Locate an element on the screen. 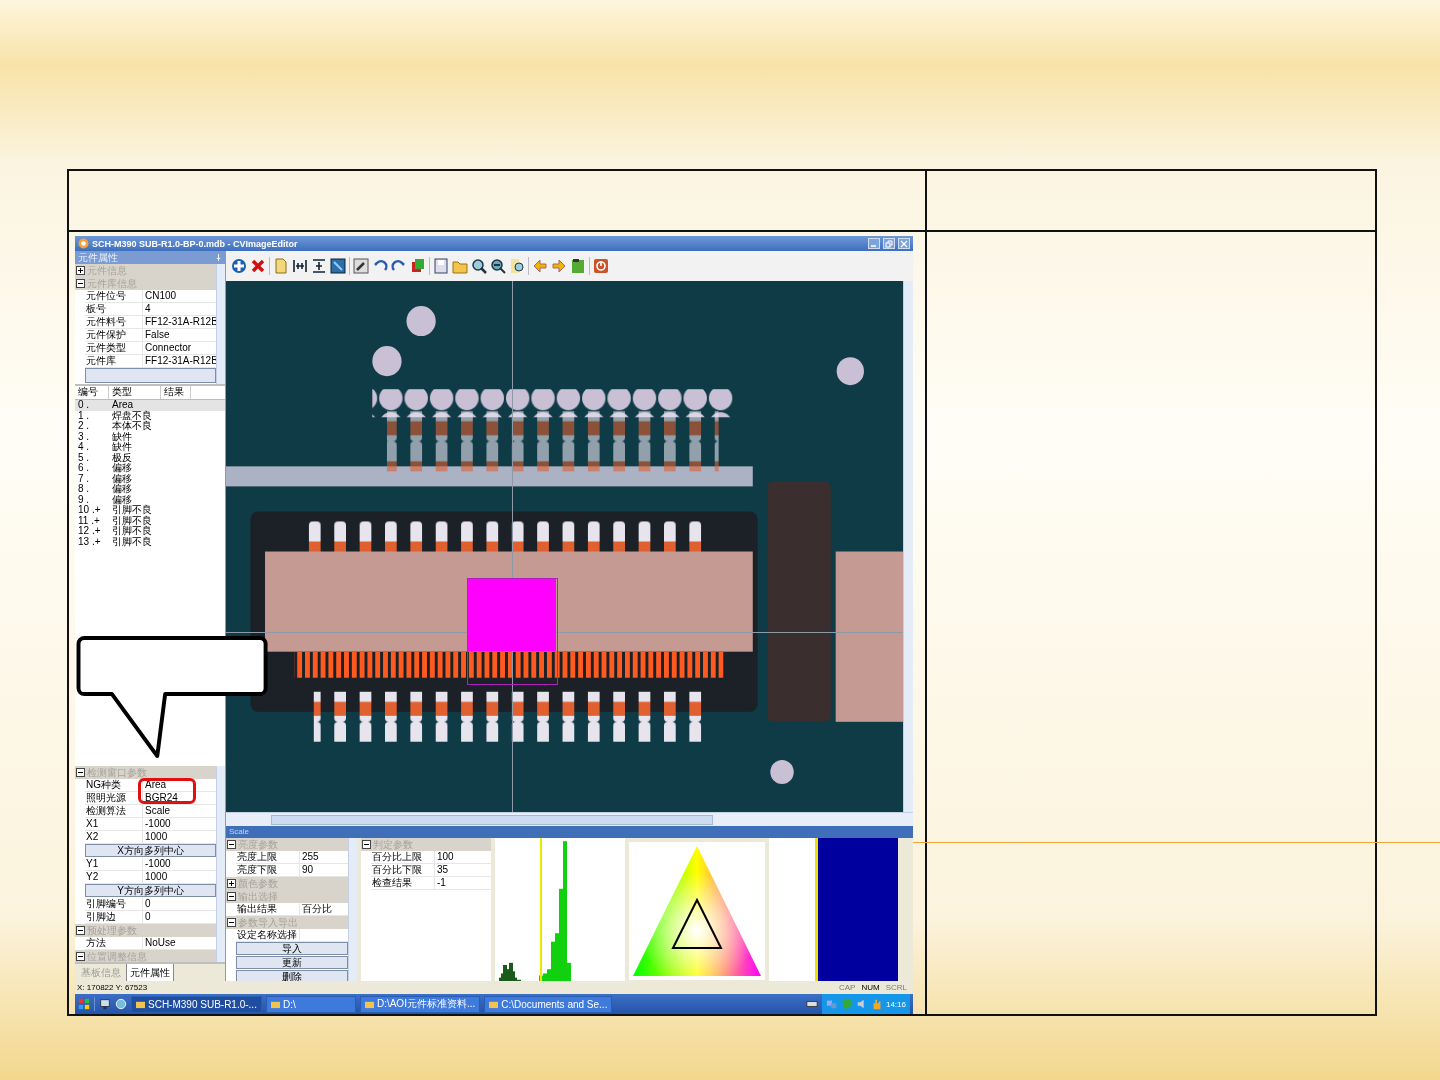  close-button is located at coordinates (904, 243).